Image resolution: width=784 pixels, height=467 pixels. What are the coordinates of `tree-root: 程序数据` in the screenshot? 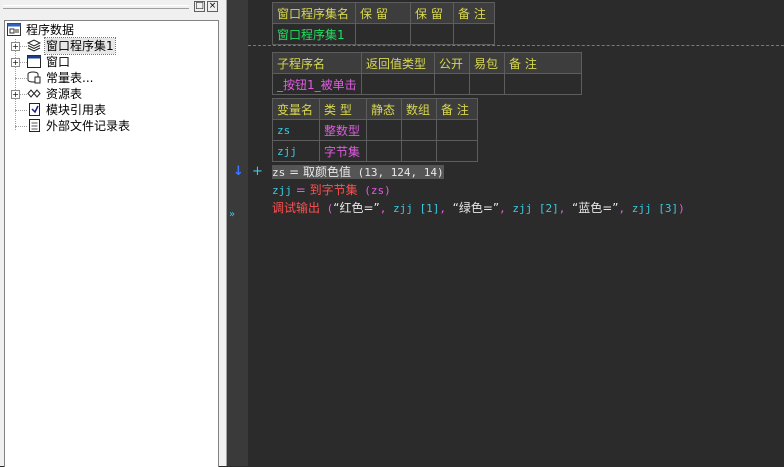 It's located at (41, 30).